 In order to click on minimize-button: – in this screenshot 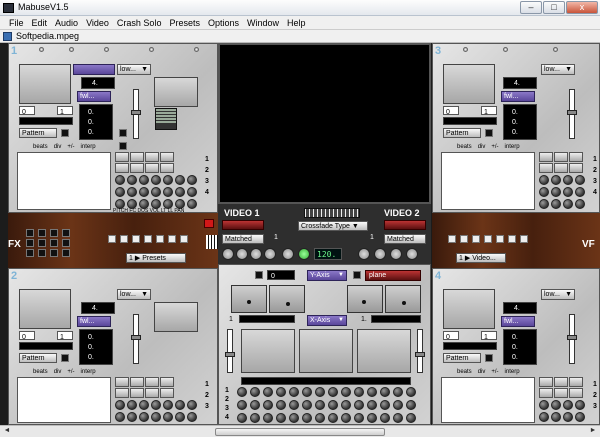, I will do `click(531, 7)`.